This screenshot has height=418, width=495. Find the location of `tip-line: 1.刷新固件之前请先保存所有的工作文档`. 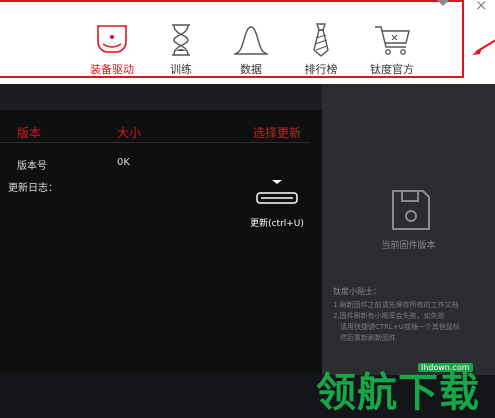

tip-line: 1.刷新固件之前请先保存所有的工作文档 is located at coordinates (396, 305).